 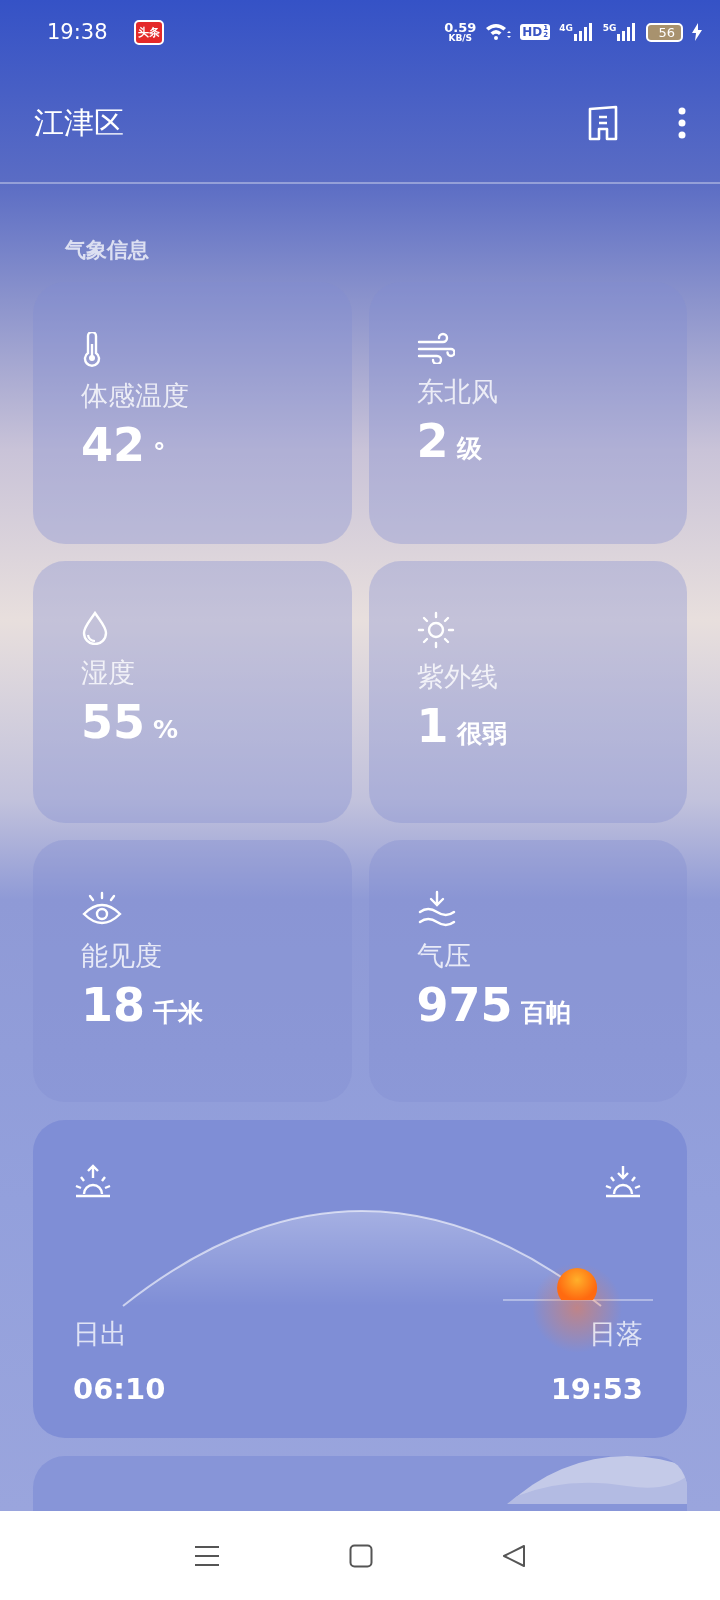 I want to click on sun-icon, so click(x=435, y=630).